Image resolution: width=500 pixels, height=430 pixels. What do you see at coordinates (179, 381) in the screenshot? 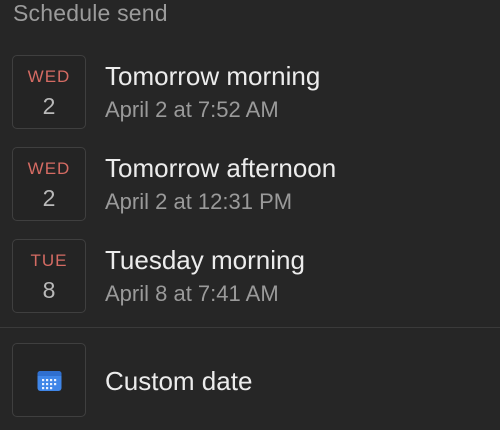
I see `custom-date-label: Custom date` at bounding box center [179, 381].